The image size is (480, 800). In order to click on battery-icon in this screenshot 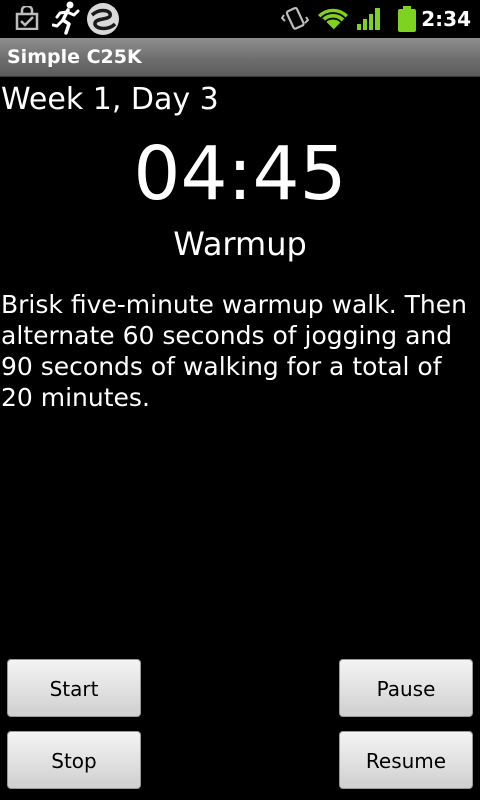, I will do `click(407, 21)`.